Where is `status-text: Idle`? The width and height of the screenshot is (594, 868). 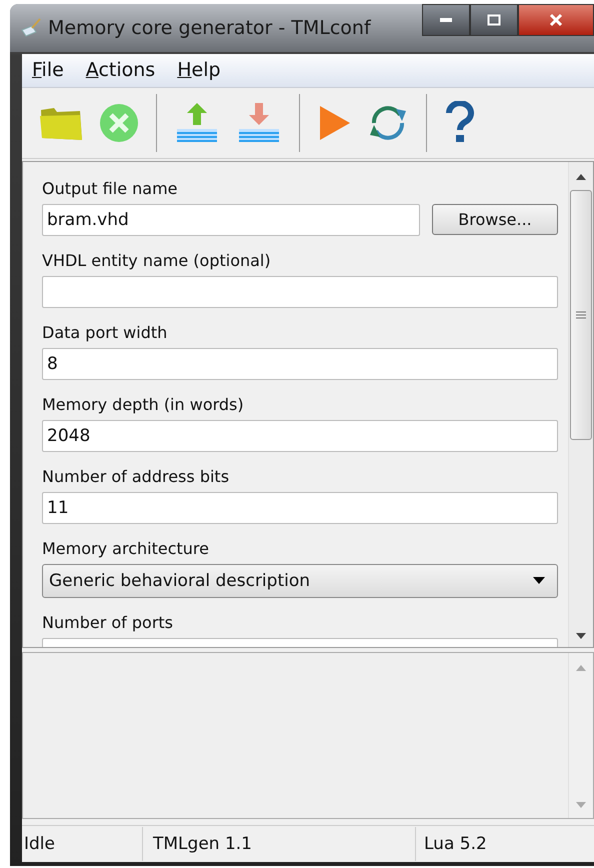 status-text: Idle is located at coordinates (82, 844).